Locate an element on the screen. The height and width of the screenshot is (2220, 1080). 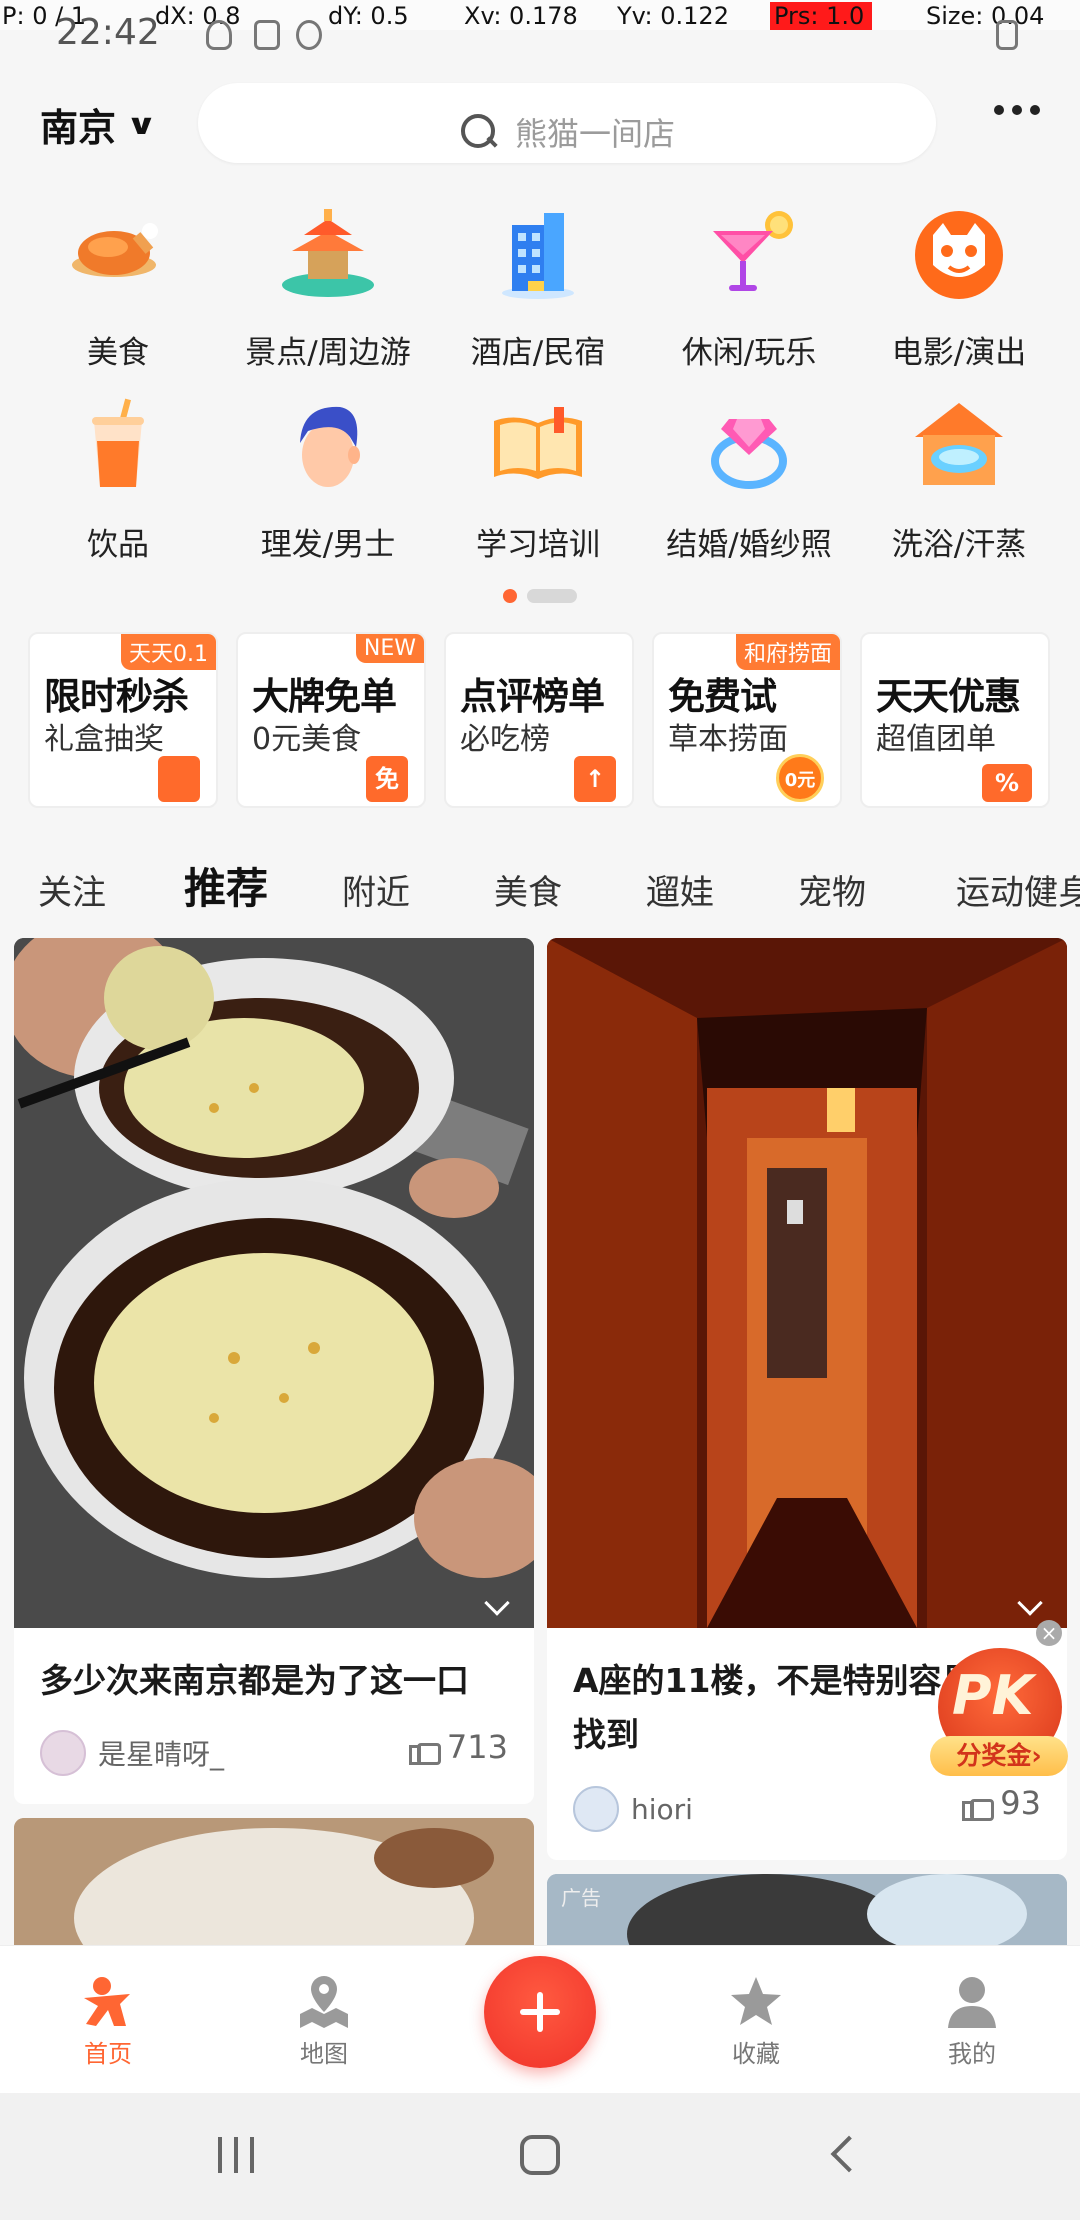
nav-map: 地图 is located at coordinates (324, 2021).